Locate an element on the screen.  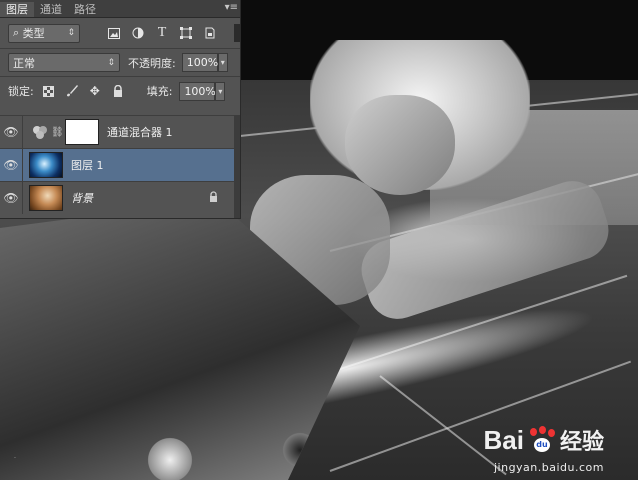
tab-paths: 路径 is located at coordinates (85, 9).